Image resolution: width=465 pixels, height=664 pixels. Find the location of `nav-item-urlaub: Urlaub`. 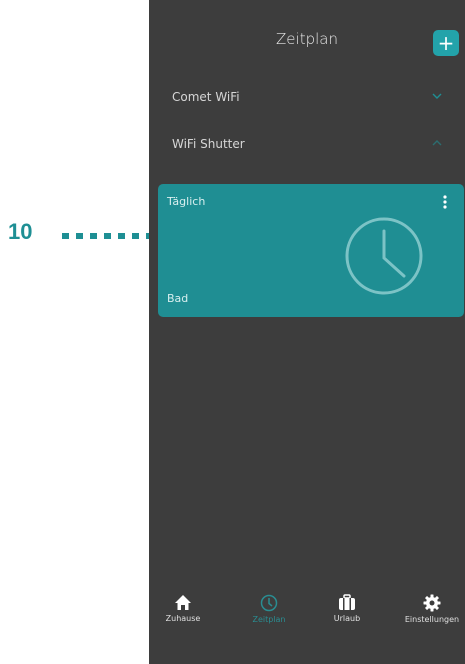

nav-item-urlaub: Urlaub is located at coordinates (347, 608).